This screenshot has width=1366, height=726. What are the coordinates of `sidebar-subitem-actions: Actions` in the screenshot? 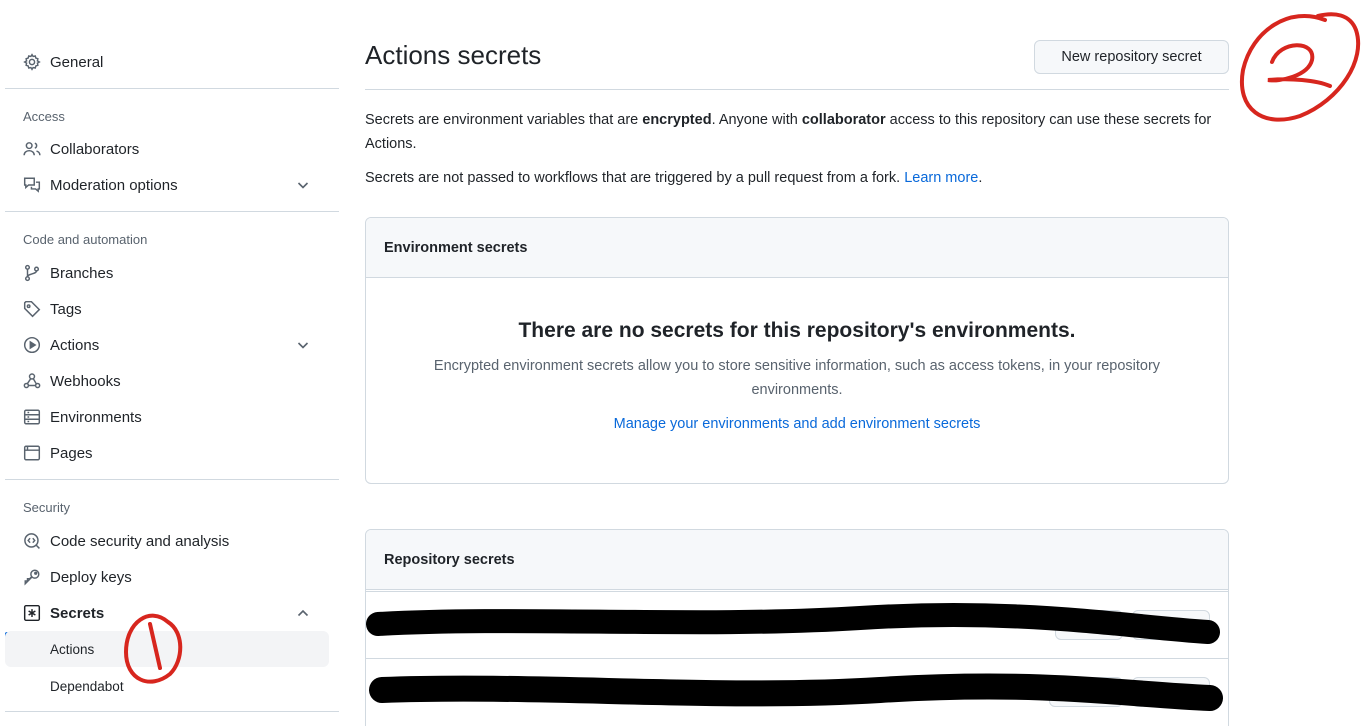 It's located at (167, 649).